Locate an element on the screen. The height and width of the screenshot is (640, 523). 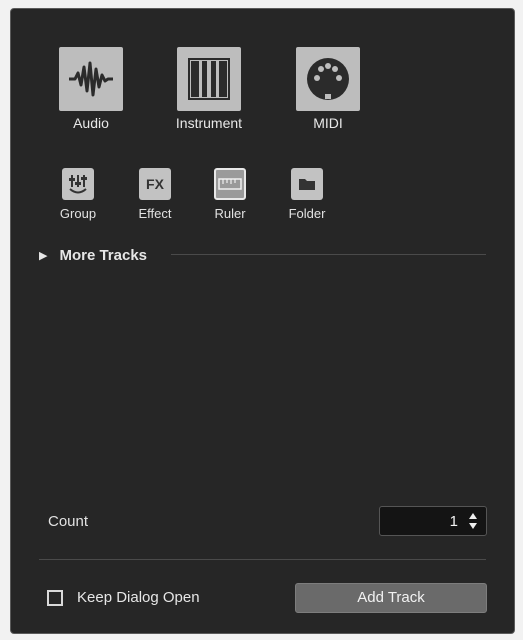
track-type-label: MIDI is located at coordinates (328, 123).